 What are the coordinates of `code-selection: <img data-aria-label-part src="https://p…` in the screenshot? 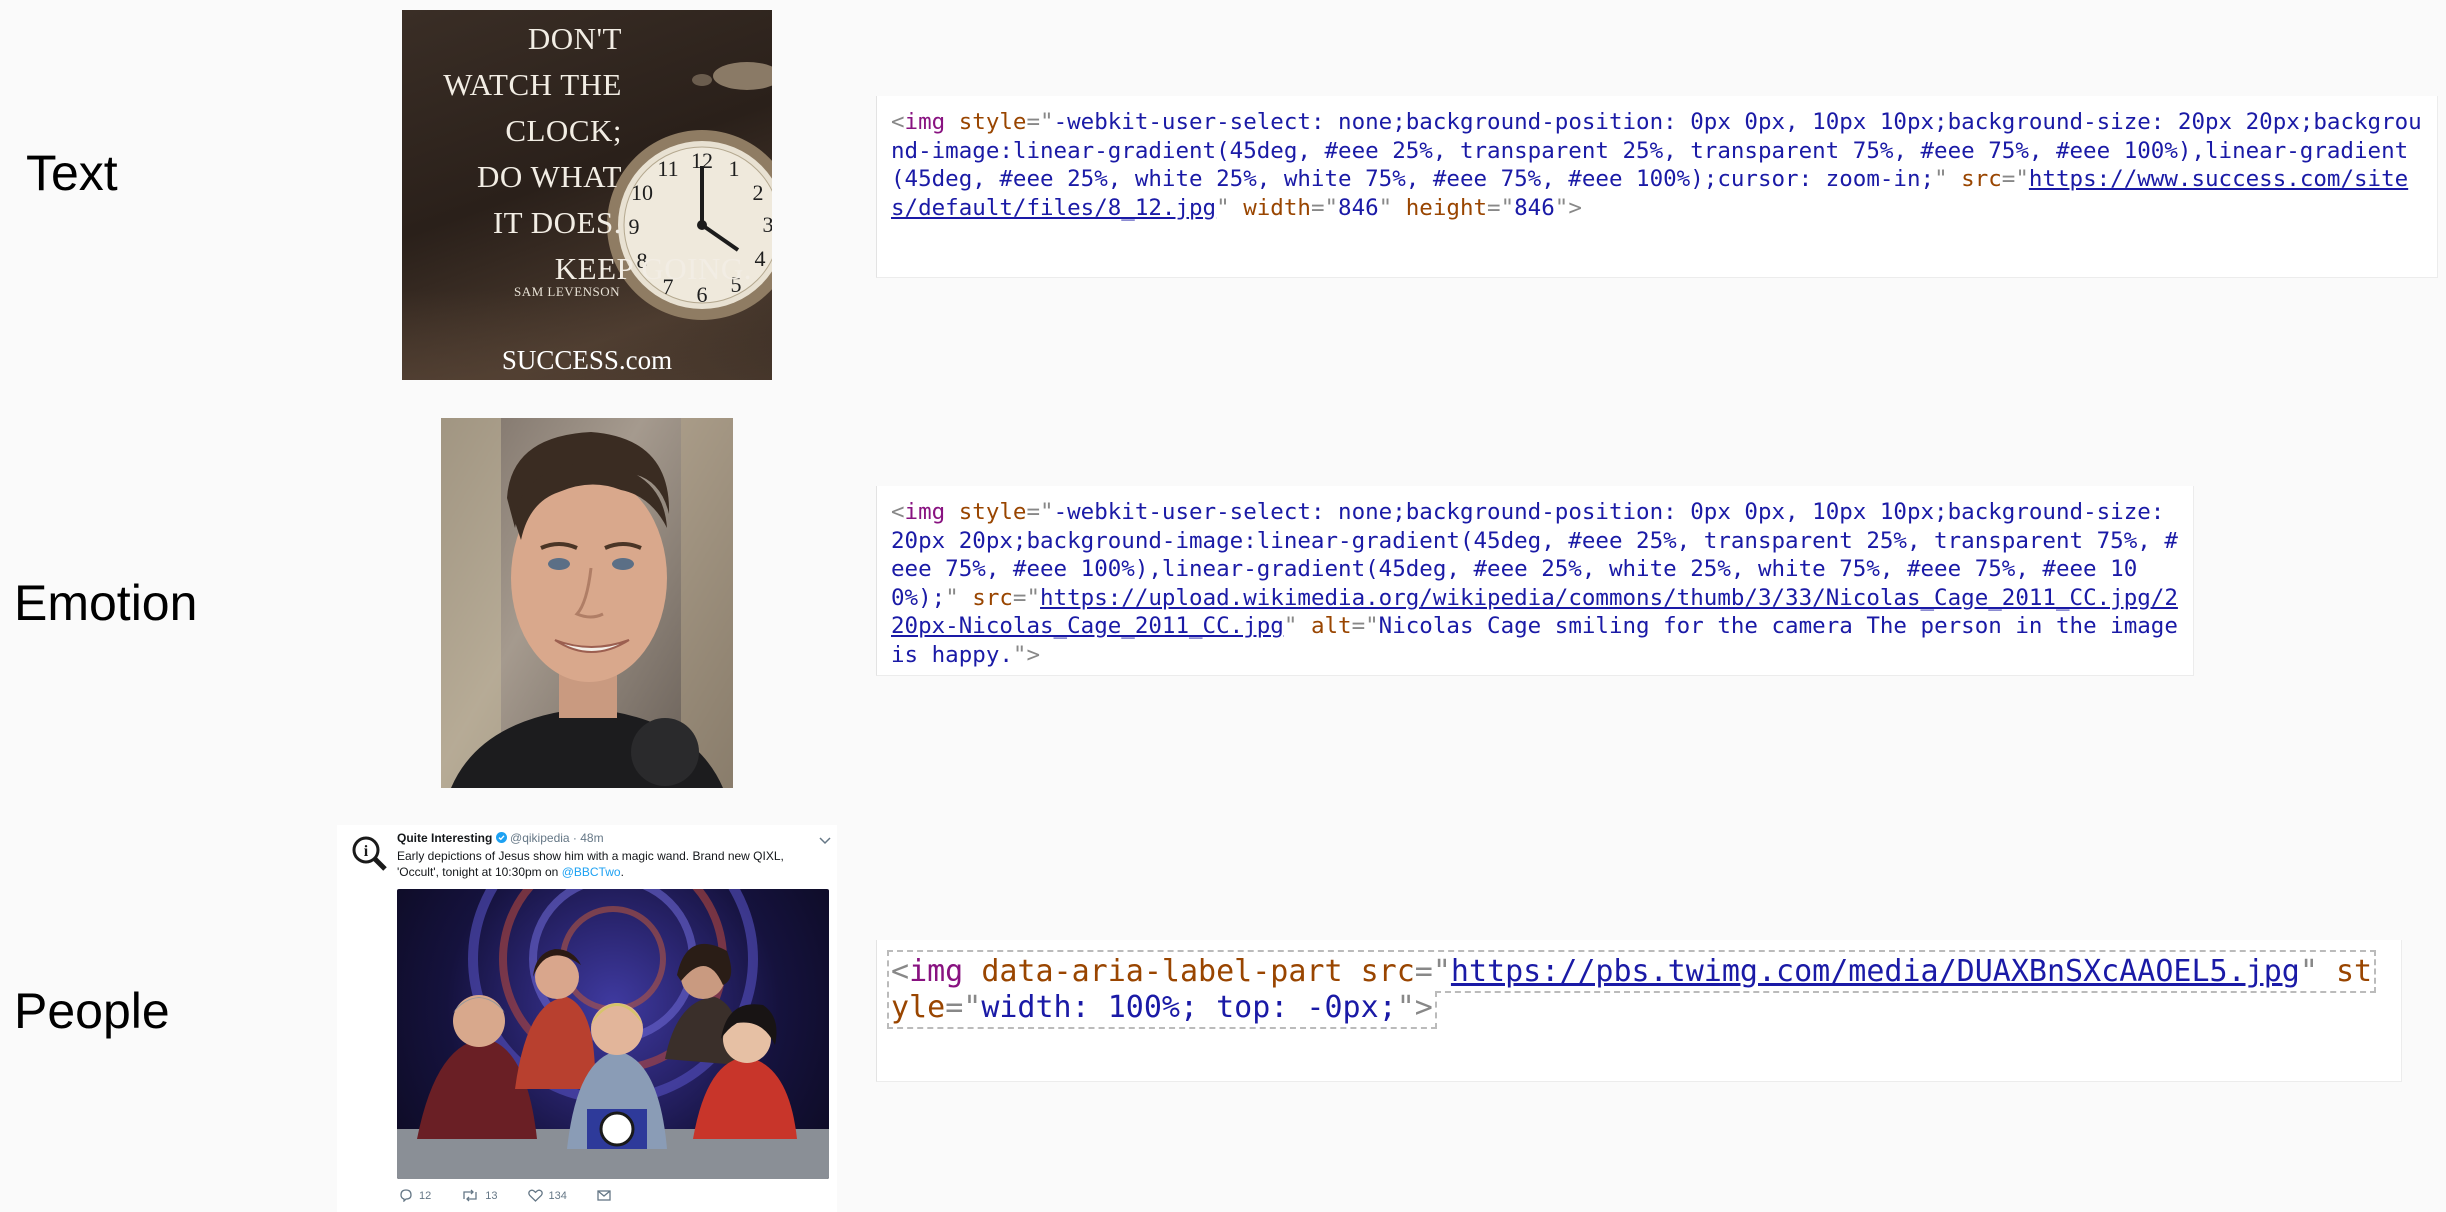 It's located at (1631, 989).